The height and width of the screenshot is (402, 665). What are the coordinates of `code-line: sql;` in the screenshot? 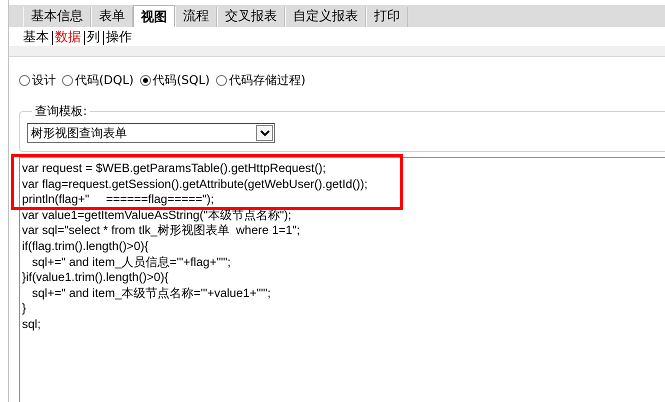 It's located at (32, 324).